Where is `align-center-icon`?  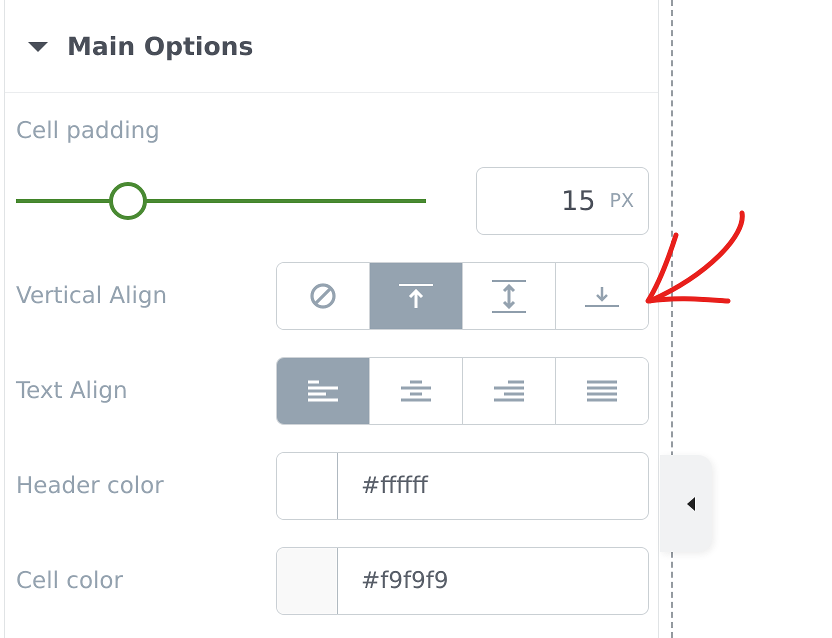
align-center-icon is located at coordinates (416, 391).